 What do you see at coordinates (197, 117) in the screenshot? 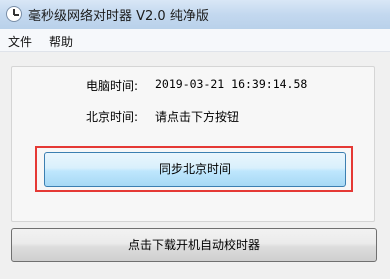
I see `beijing-time-value: 请点击下方按钮` at bounding box center [197, 117].